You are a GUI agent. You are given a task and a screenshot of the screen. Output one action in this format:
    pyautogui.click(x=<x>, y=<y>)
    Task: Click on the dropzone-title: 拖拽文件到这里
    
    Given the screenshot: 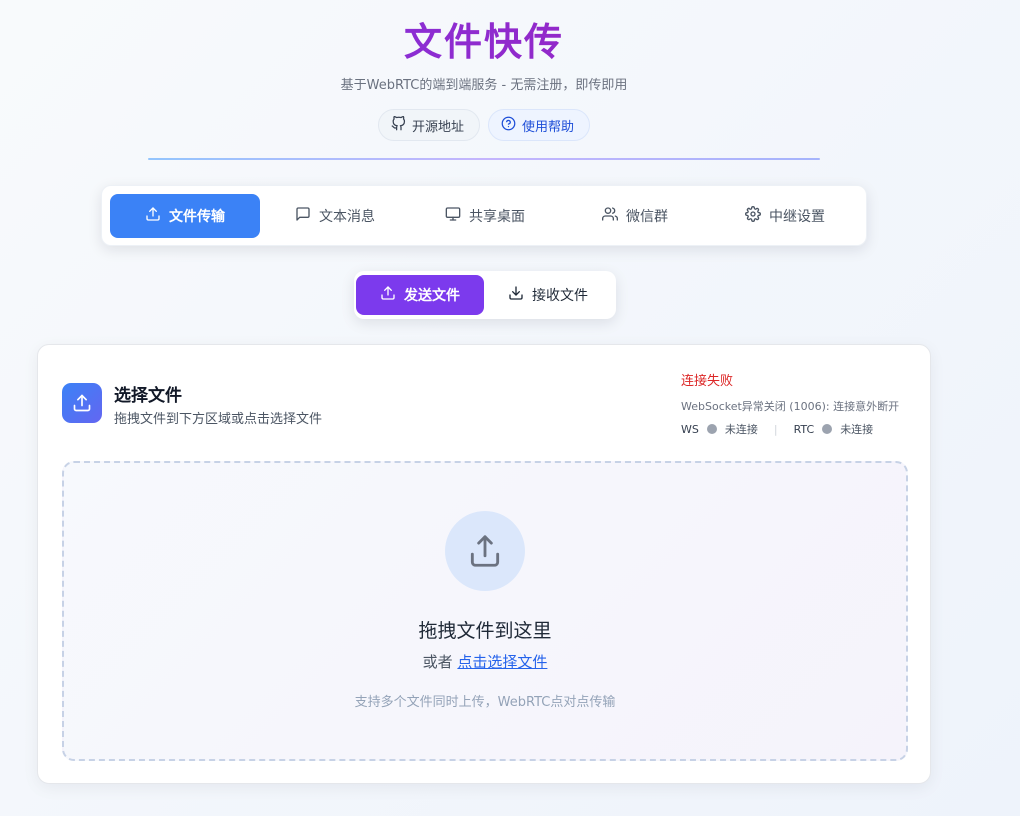 What is the action you would take?
    pyautogui.click(x=485, y=631)
    